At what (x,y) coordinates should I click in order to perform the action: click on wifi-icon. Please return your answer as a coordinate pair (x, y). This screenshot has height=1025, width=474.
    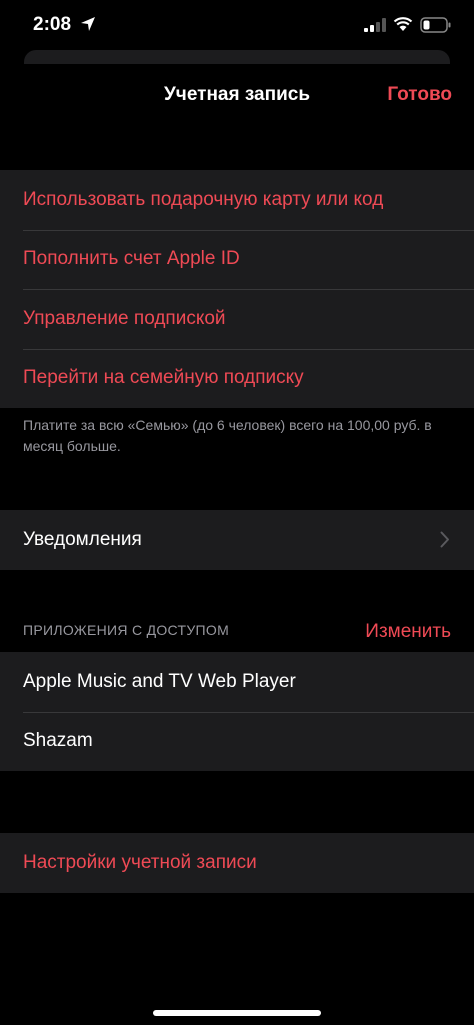
    Looking at the image, I should click on (403, 24).